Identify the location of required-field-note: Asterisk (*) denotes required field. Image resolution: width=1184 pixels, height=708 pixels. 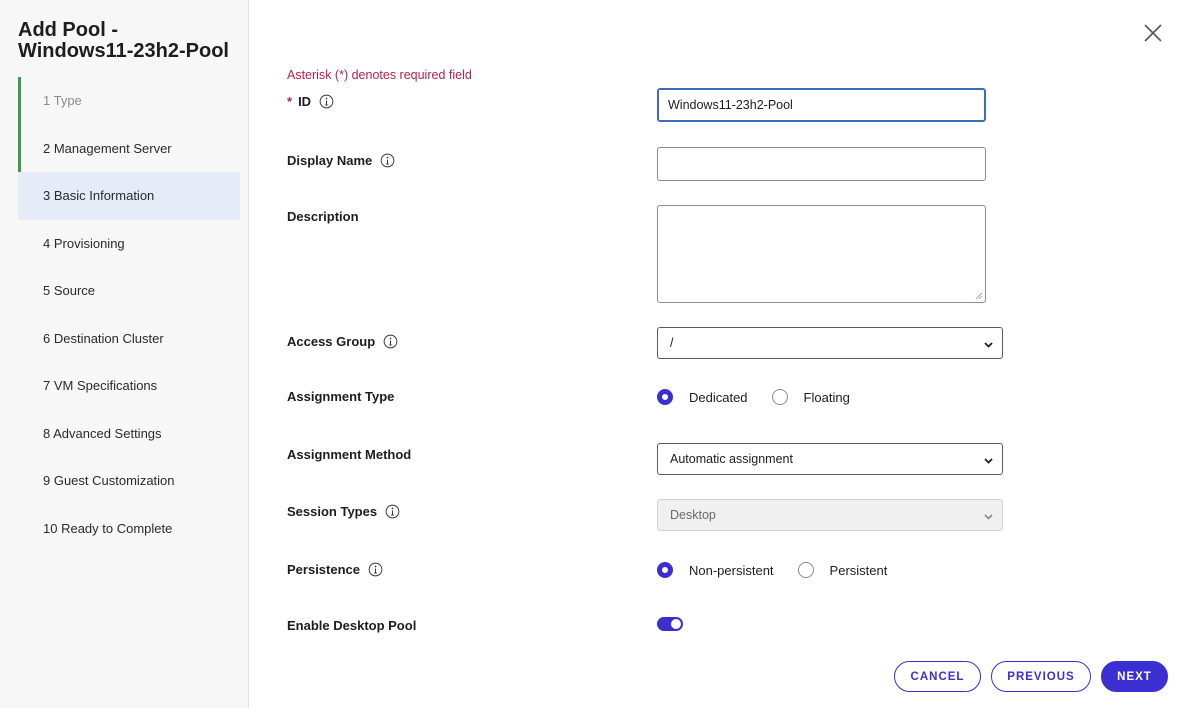
(379, 75).